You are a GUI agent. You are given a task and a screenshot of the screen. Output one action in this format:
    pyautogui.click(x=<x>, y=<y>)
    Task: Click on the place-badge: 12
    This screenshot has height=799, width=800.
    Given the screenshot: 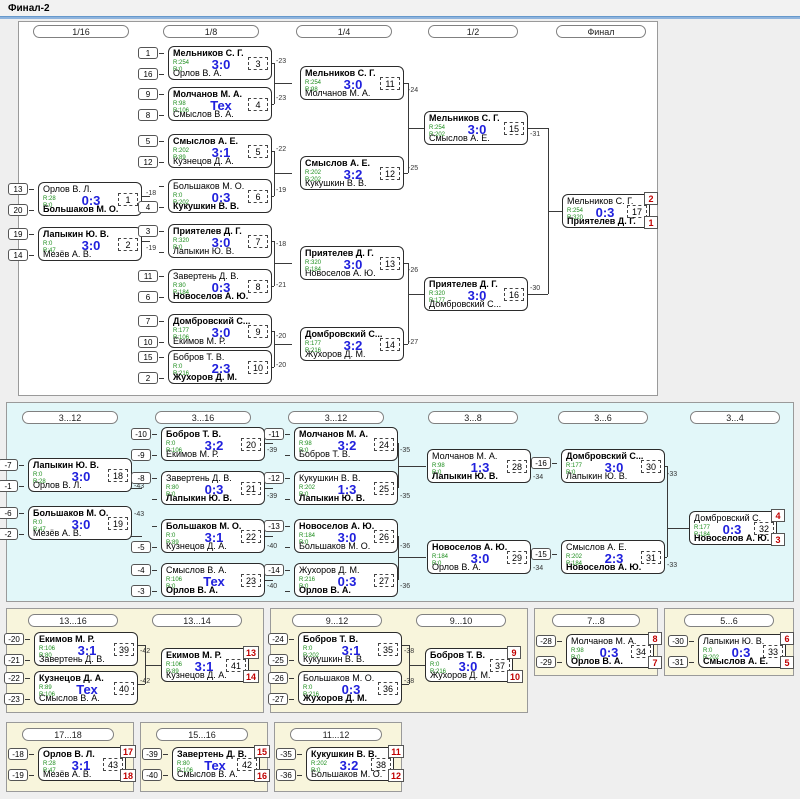 What is the action you would take?
    pyautogui.click(x=396, y=775)
    